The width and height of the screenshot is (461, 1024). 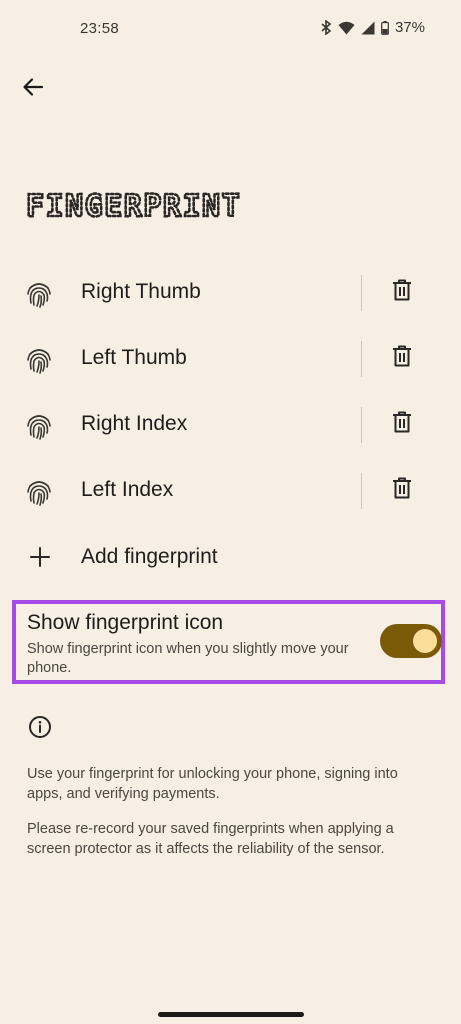 I want to click on fingerprint-label: Left Index, so click(x=127, y=489).